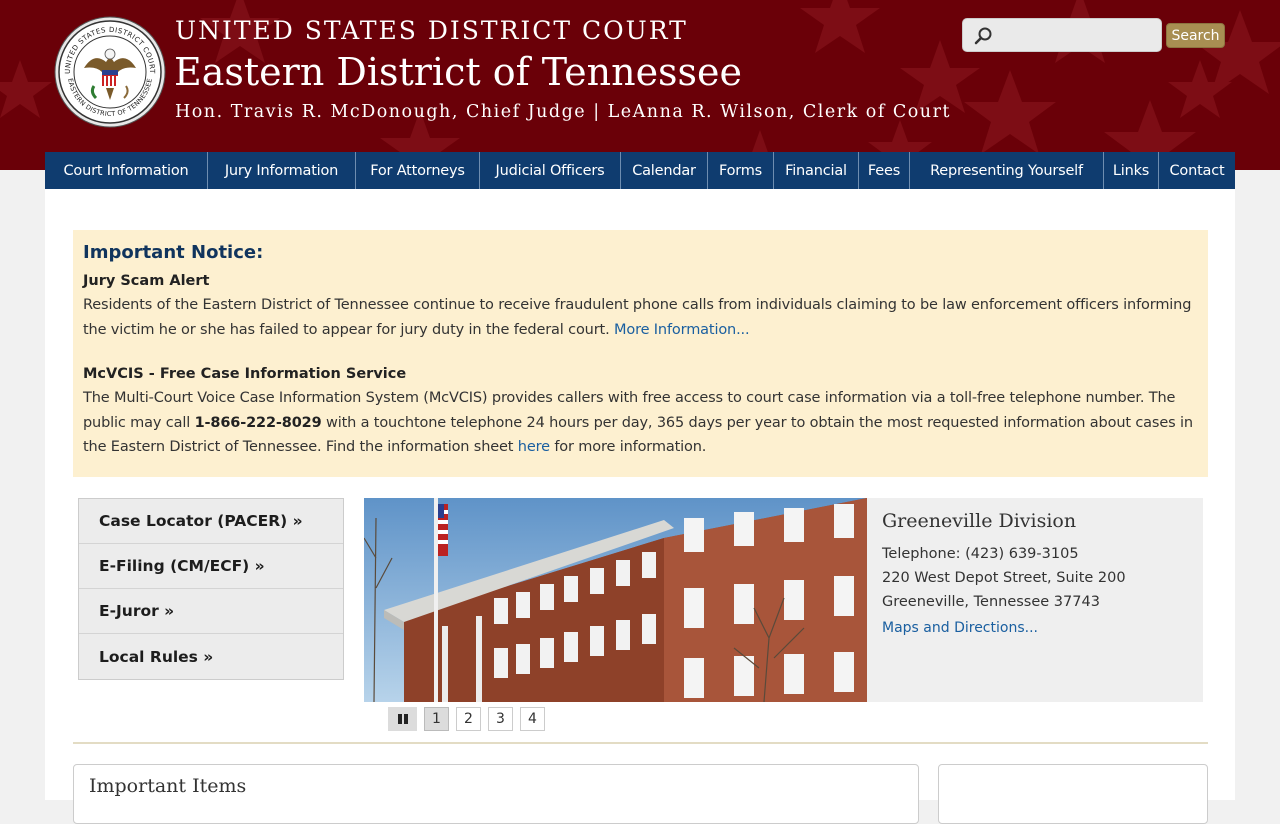  What do you see at coordinates (664, 170) in the screenshot?
I see `nav-calendar: Calendar` at bounding box center [664, 170].